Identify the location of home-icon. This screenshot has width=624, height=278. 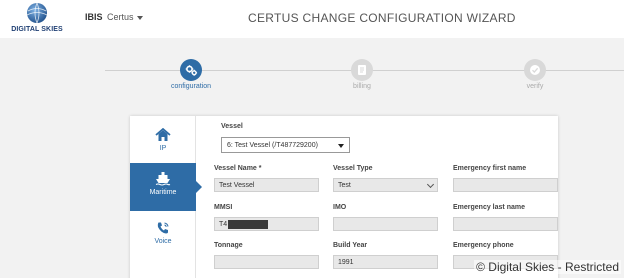
(163, 134).